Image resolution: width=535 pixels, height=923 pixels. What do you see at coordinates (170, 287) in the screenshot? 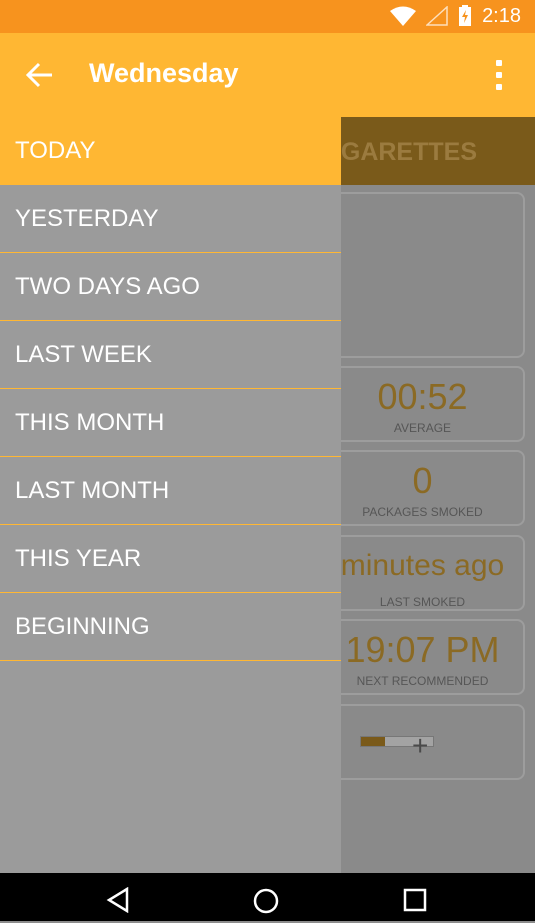
I see `drawer-item-two-days-ago: TWO DAYS AGO` at bounding box center [170, 287].